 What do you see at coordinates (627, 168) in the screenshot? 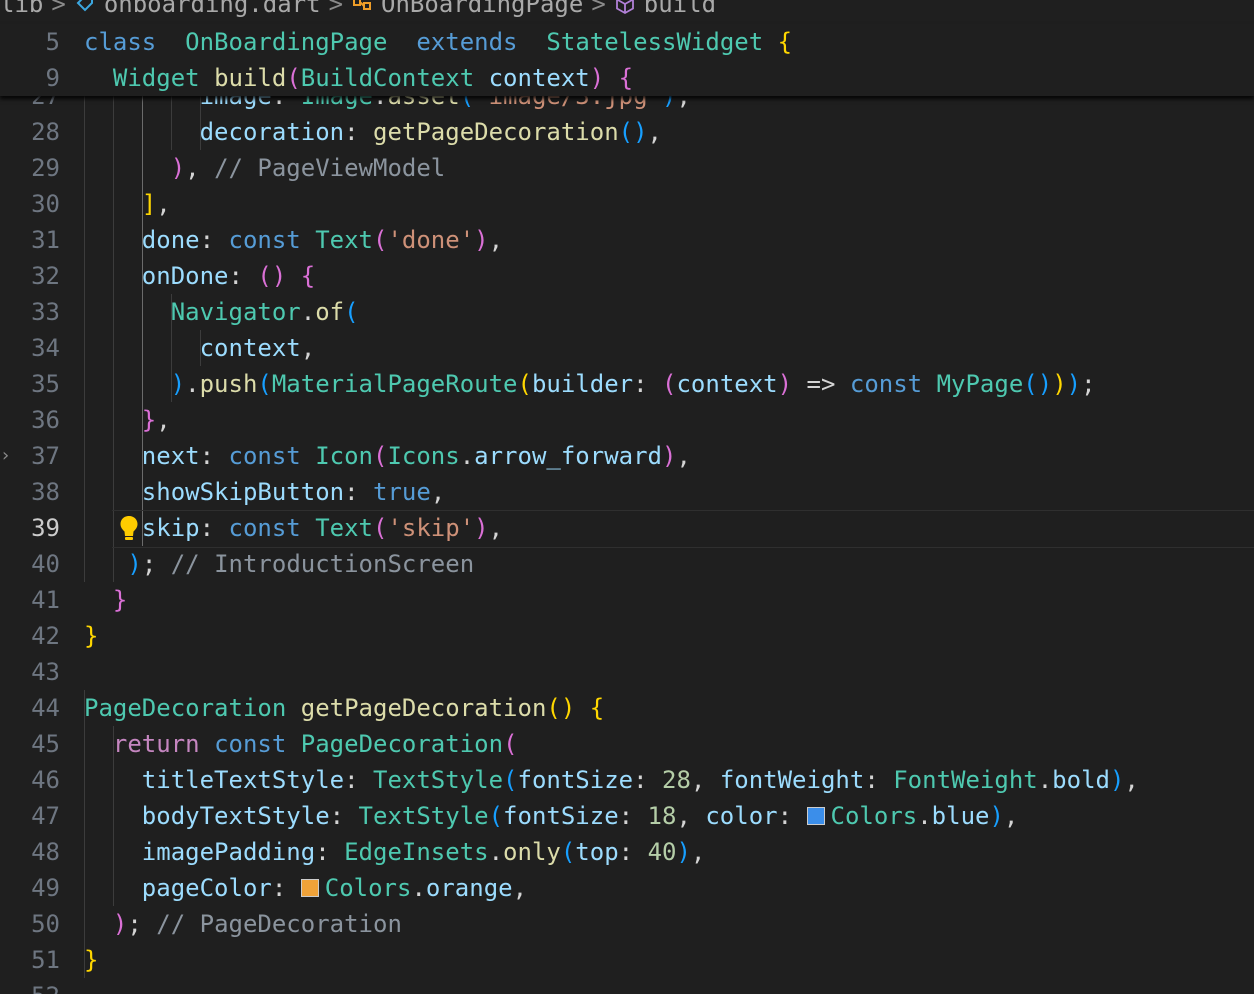
I see `code-line: 29 ), // PageViewModel` at bounding box center [627, 168].